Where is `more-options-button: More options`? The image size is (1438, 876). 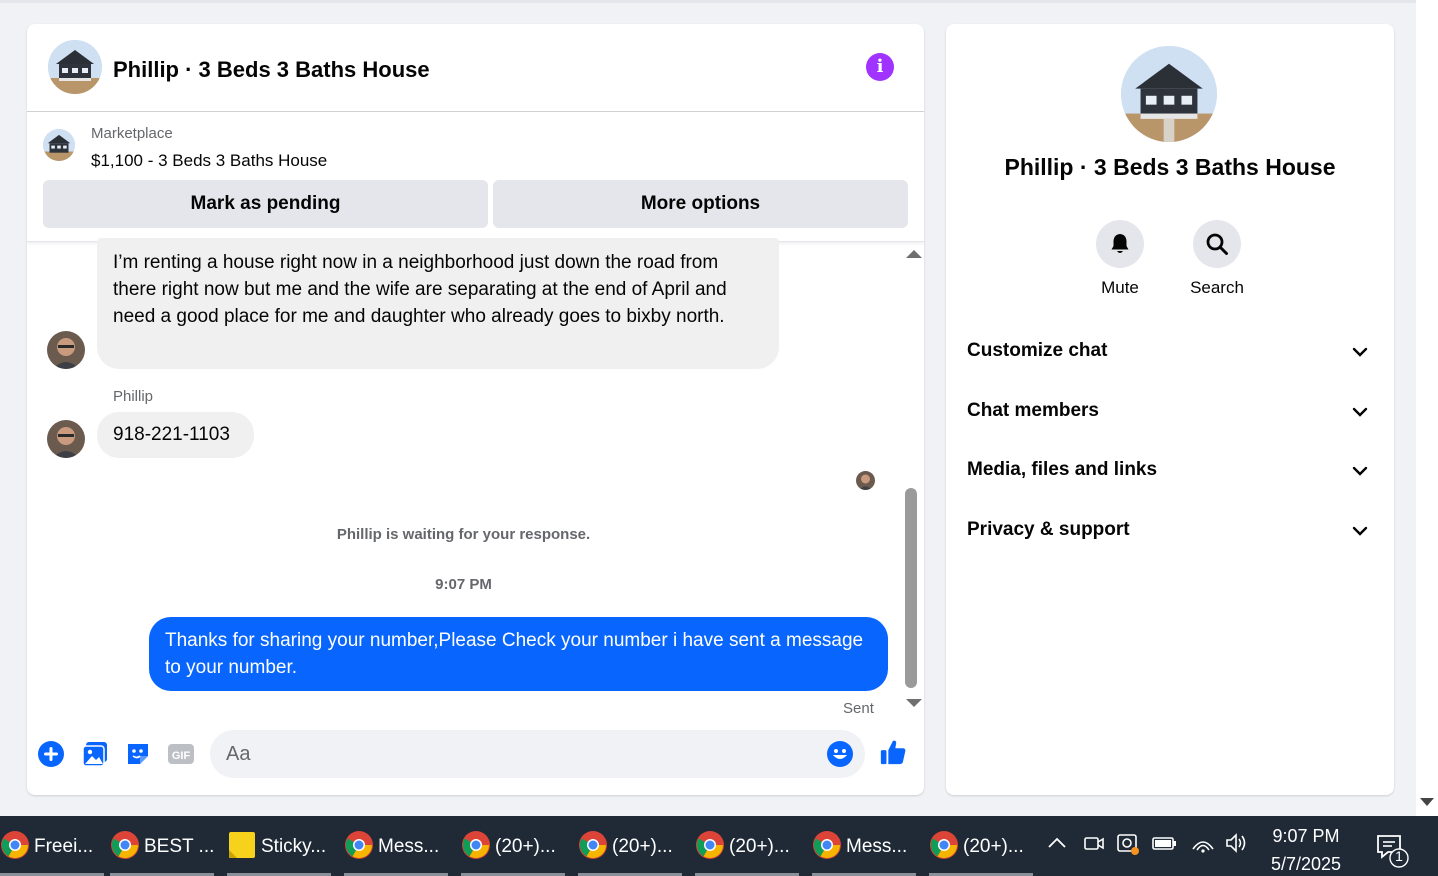
more-options-button: More options is located at coordinates (700, 204).